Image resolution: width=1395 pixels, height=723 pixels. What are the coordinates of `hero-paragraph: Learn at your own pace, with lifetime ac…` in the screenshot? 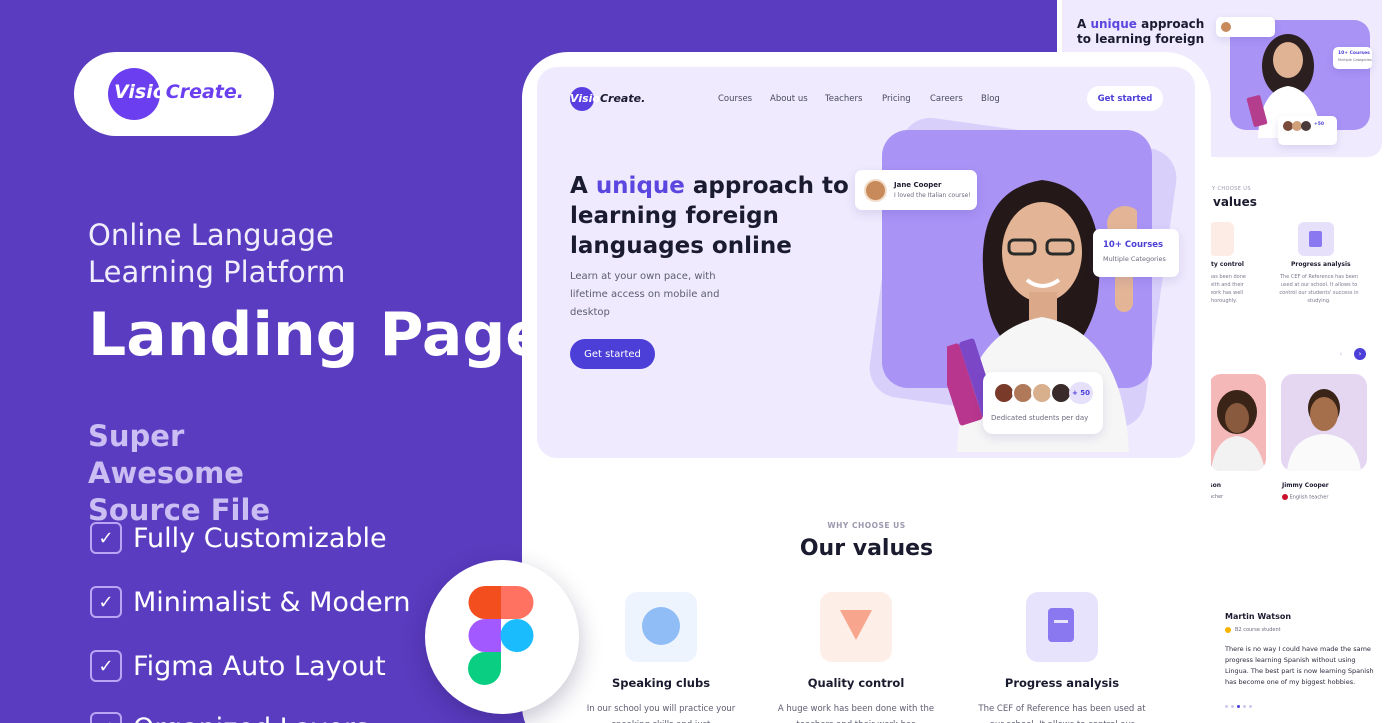 It's located at (645, 294).